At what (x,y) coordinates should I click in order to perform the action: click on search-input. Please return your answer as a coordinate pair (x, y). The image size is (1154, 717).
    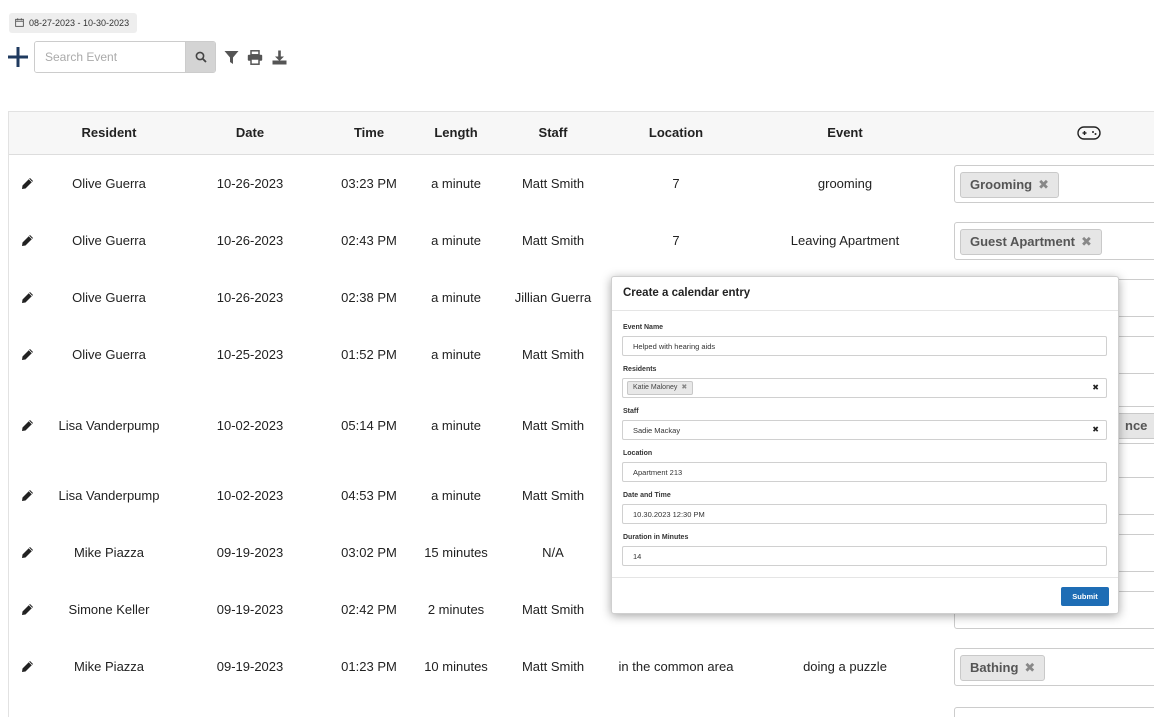
    Looking at the image, I should click on (110, 57).